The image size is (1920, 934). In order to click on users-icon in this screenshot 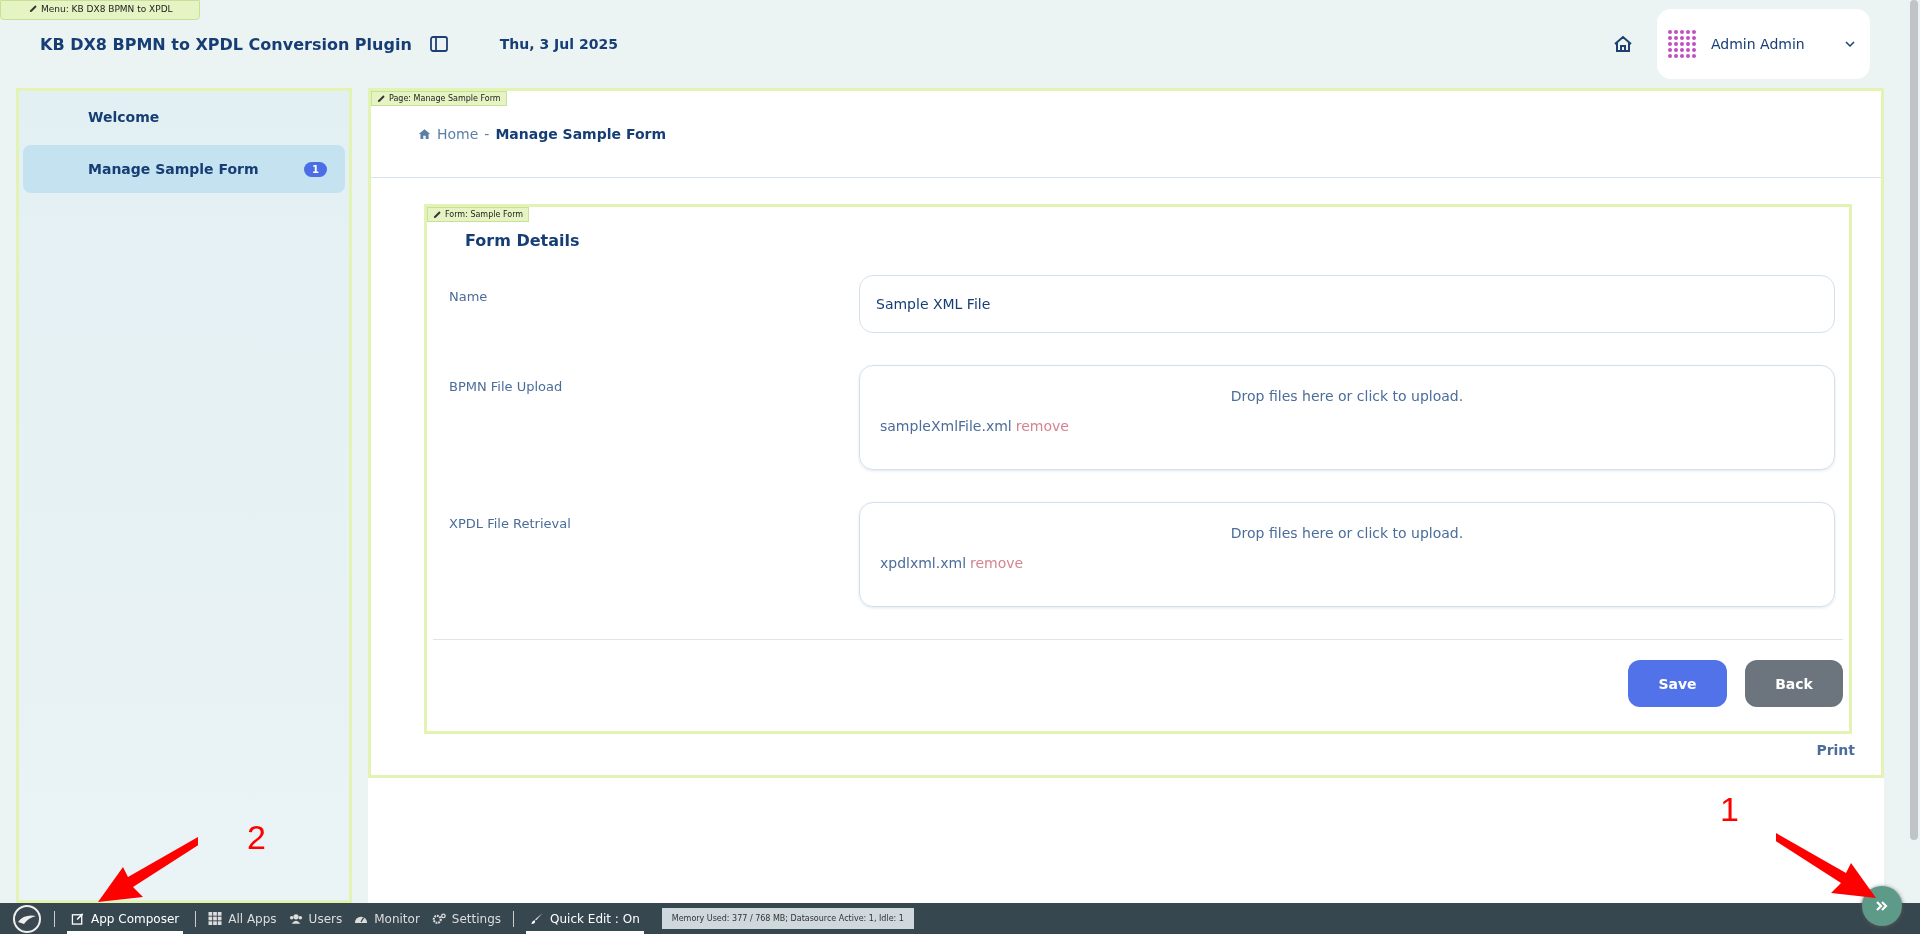, I will do `click(295, 918)`.